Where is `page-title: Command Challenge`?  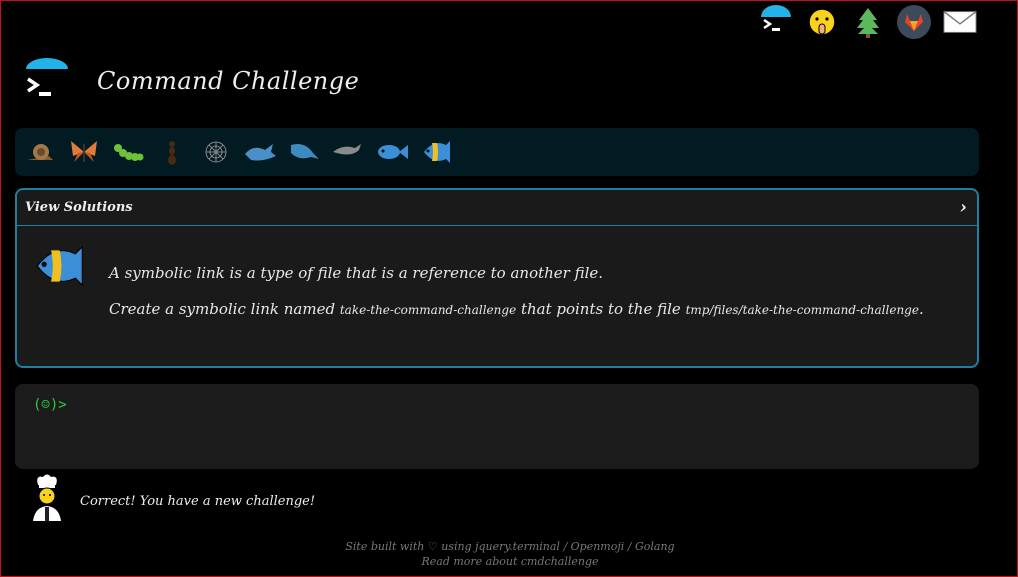
page-title: Command Challenge is located at coordinates (228, 81).